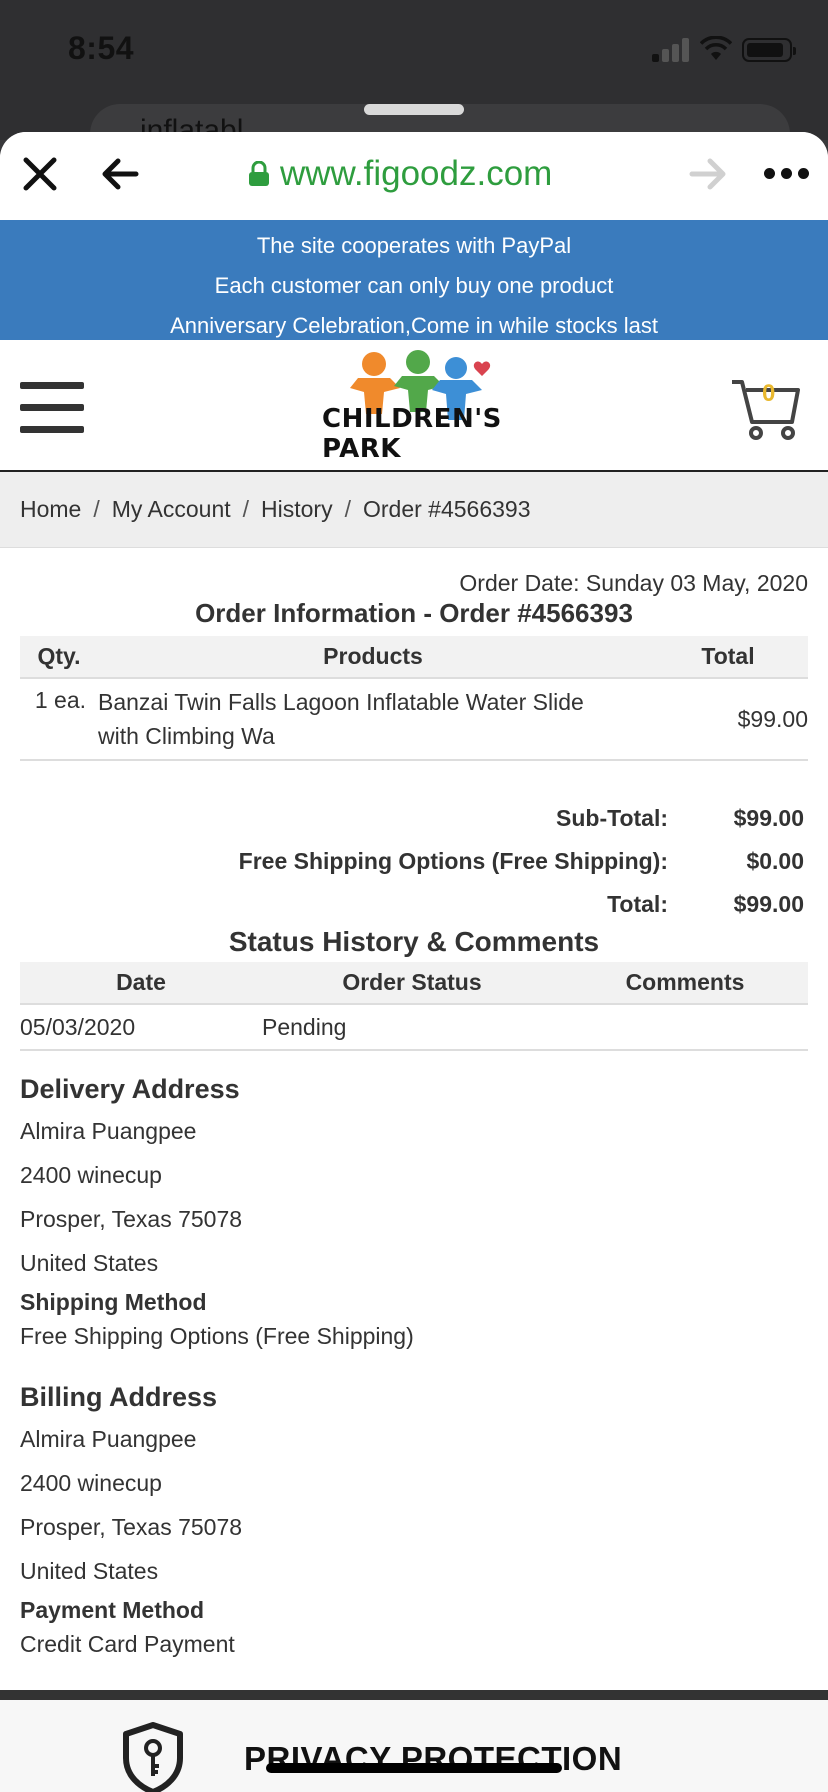 The image size is (828, 1792). Describe the element at coordinates (728, 657) in the screenshot. I see `col-total: Total` at that location.